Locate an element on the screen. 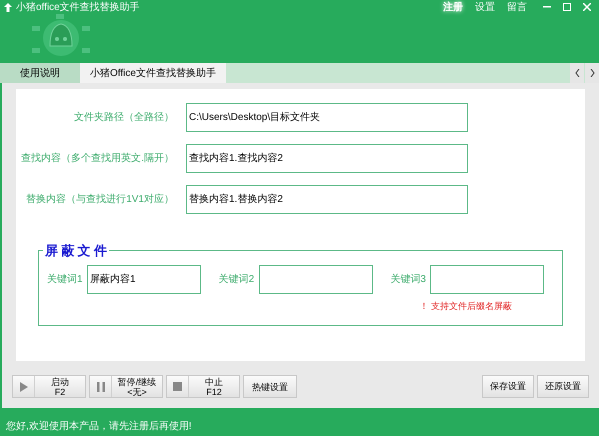 The height and width of the screenshot is (436, 599). toolbar-button: 中止 F12 is located at coordinates (203, 386).